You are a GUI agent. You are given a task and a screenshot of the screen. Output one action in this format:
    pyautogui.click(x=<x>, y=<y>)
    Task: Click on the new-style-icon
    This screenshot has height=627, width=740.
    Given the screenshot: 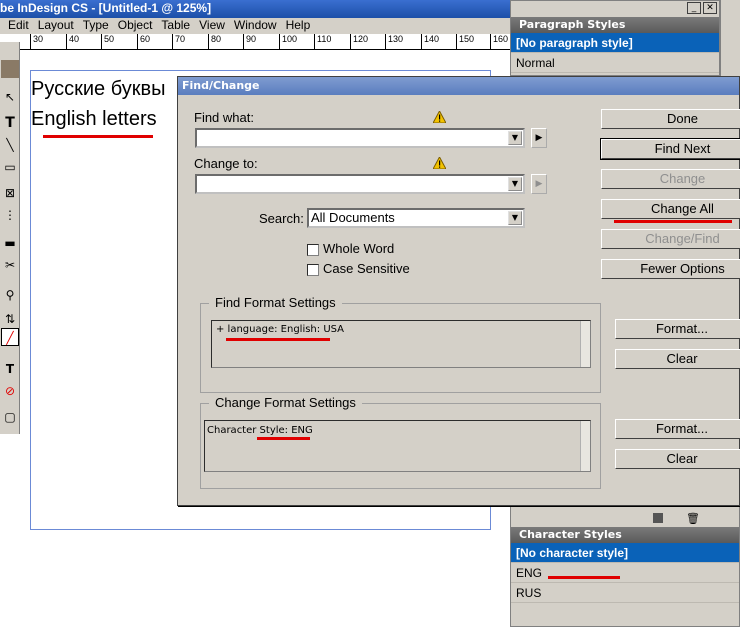 What is the action you would take?
    pyautogui.click(x=658, y=518)
    